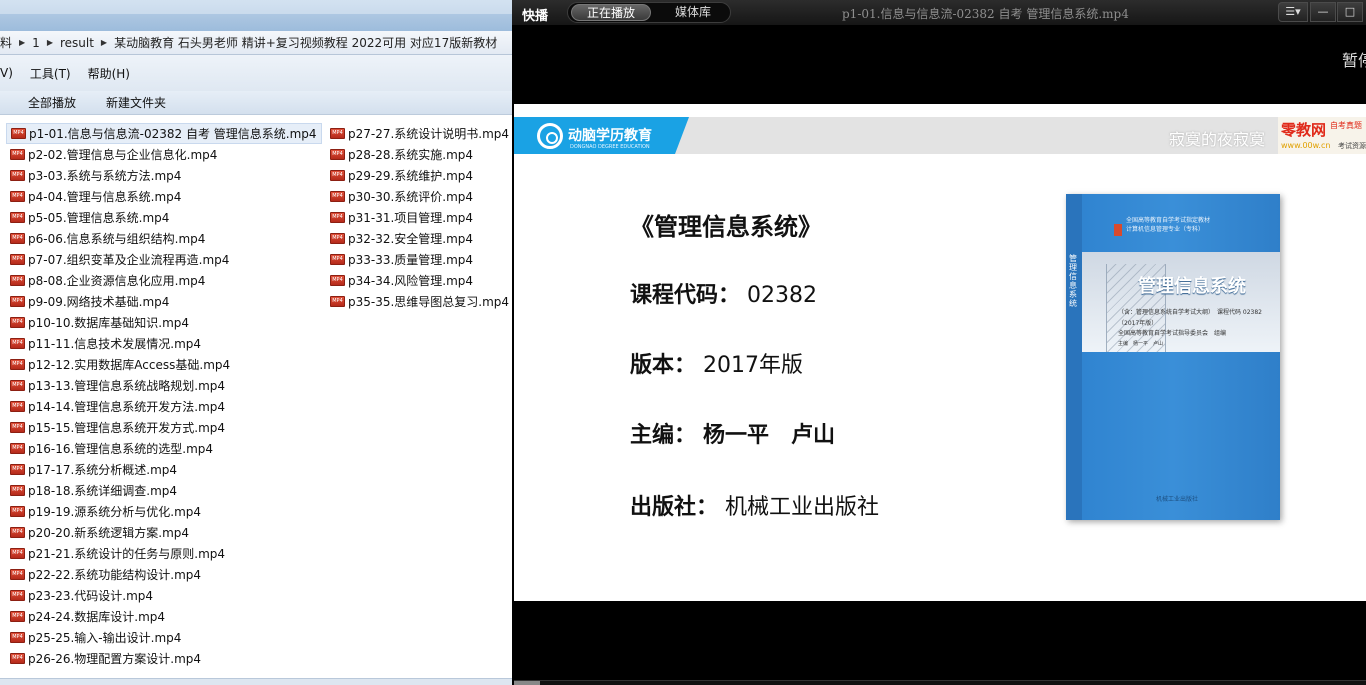  I want to click on window-controls: ☰▾ — □, so click(1322, 12).